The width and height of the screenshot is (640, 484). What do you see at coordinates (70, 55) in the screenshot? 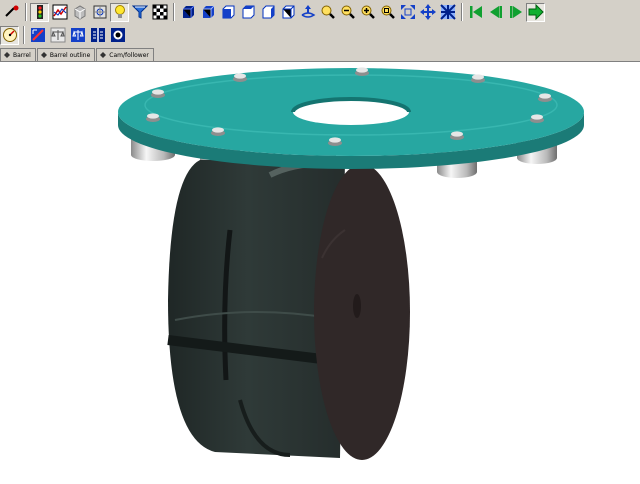
I see `tab-label: Barrel outline` at bounding box center [70, 55].